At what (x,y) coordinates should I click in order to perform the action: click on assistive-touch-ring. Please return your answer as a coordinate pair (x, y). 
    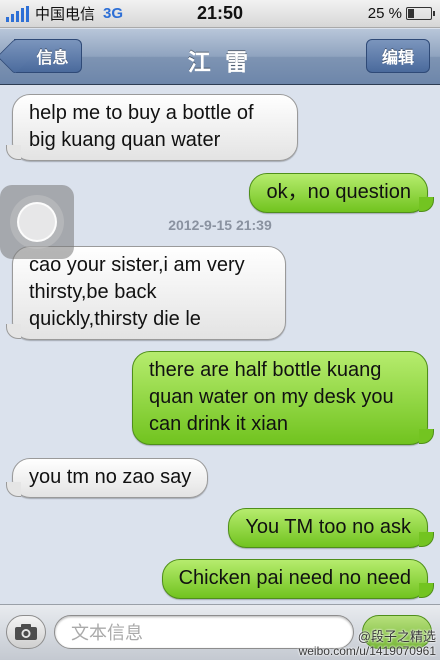
    Looking at the image, I should click on (37, 222).